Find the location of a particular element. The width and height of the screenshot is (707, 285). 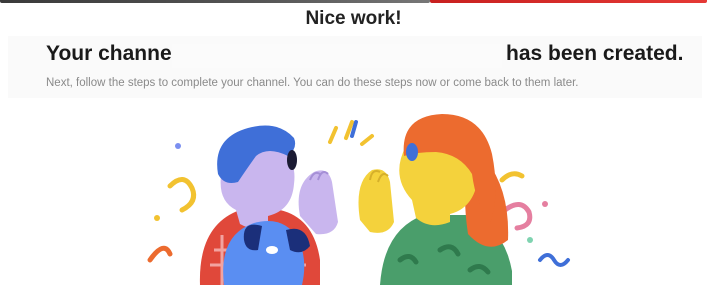

dog-snout is located at coordinates (272, 250).